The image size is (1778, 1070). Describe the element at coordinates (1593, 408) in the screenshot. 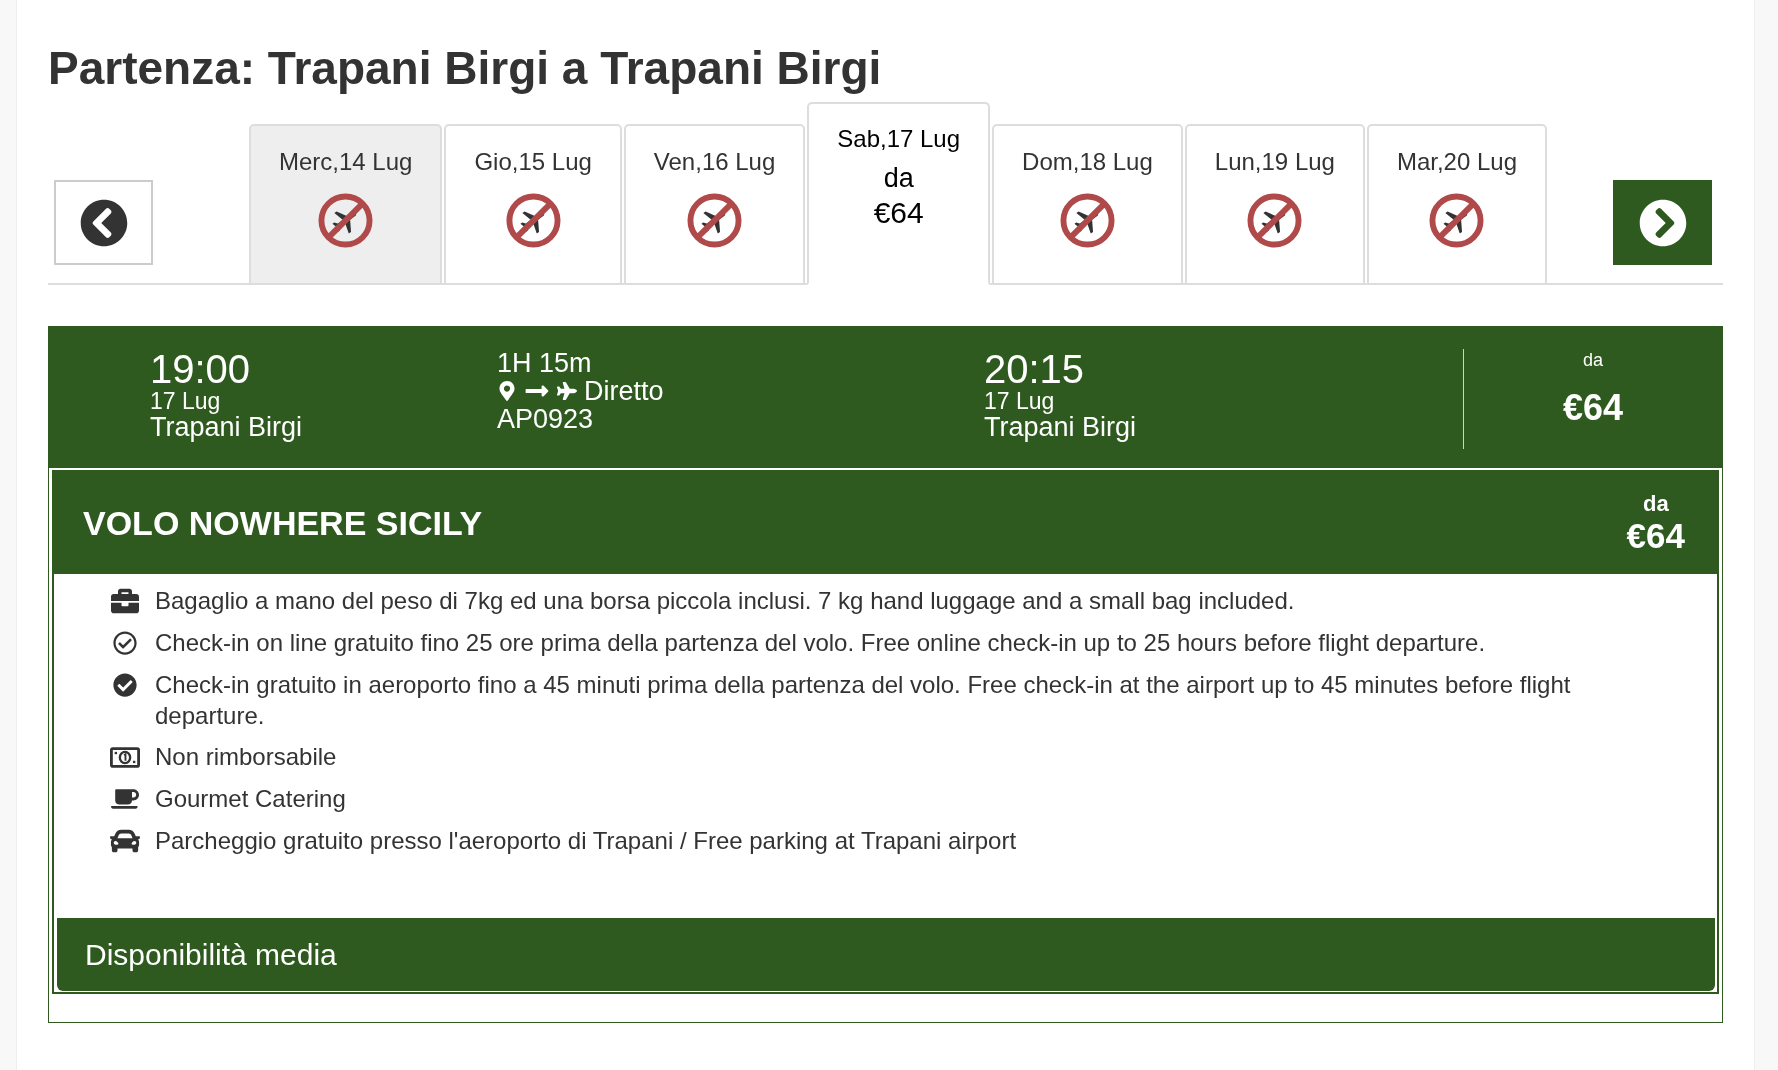

I see `flight-price: €64` at that location.